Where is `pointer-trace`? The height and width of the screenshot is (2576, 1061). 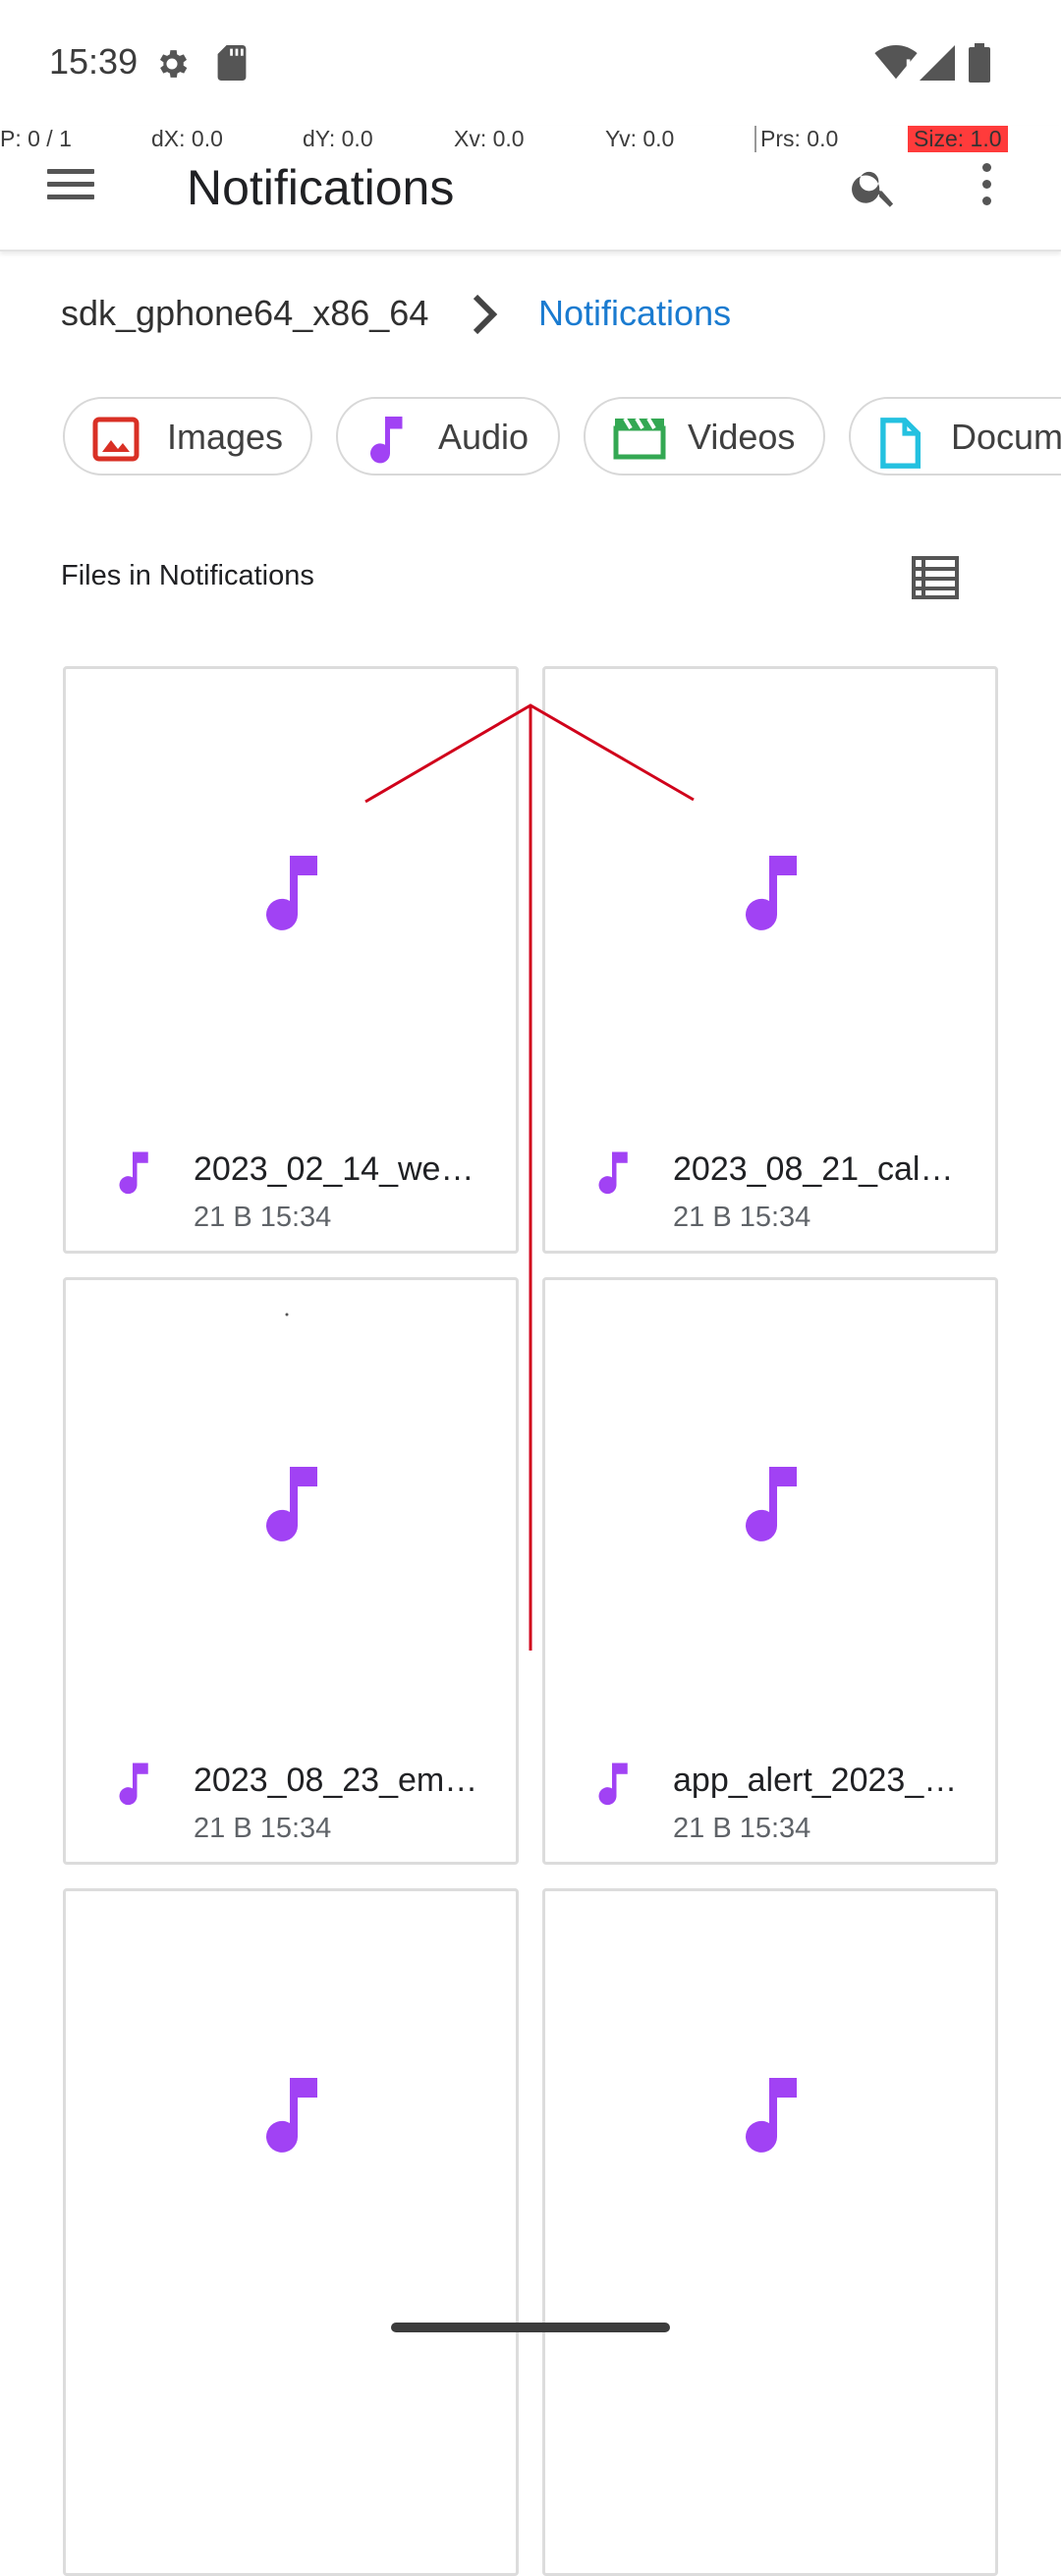 pointer-trace is located at coordinates (490, 1177).